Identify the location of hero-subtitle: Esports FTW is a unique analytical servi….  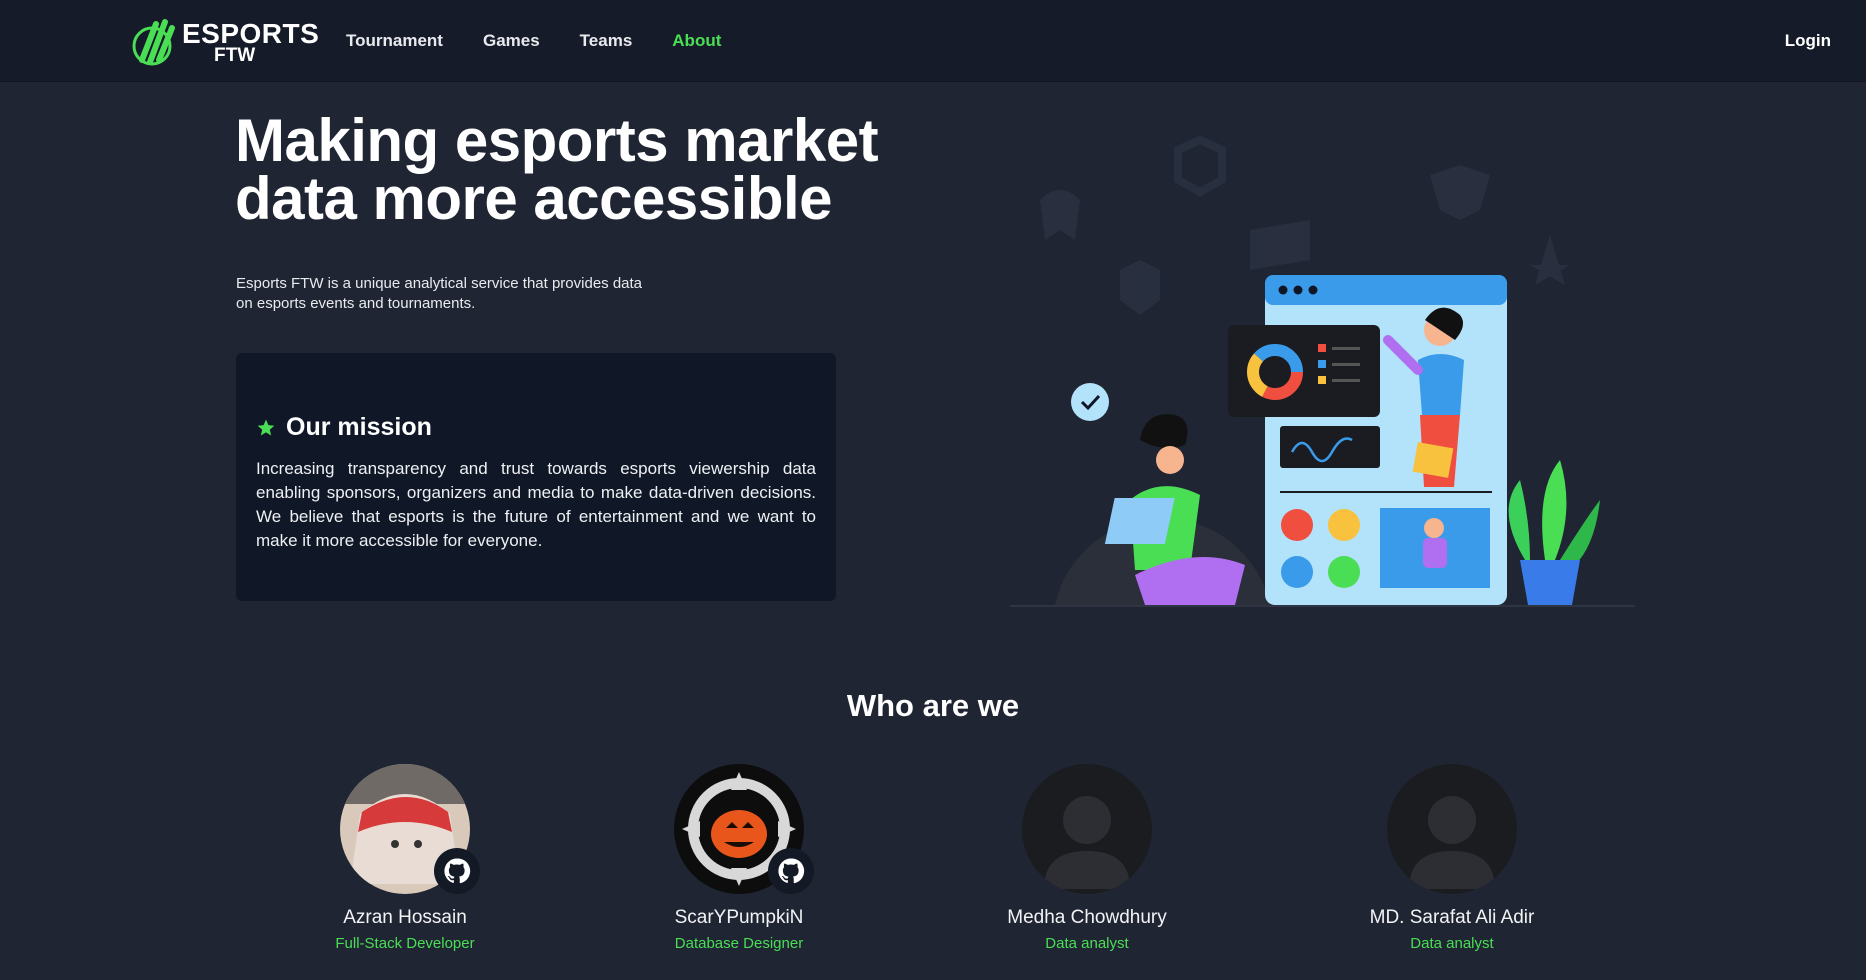
(439, 293).